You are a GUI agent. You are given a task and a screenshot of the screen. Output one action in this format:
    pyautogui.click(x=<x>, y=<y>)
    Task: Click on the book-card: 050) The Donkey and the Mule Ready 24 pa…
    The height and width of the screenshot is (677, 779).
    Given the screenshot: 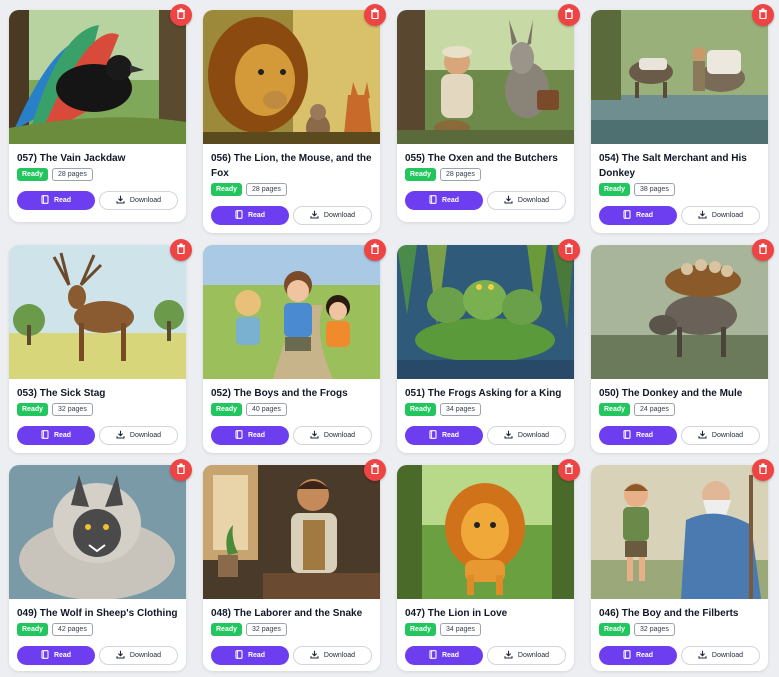 What is the action you would take?
    pyautogui.click(x=682, y=346)
    